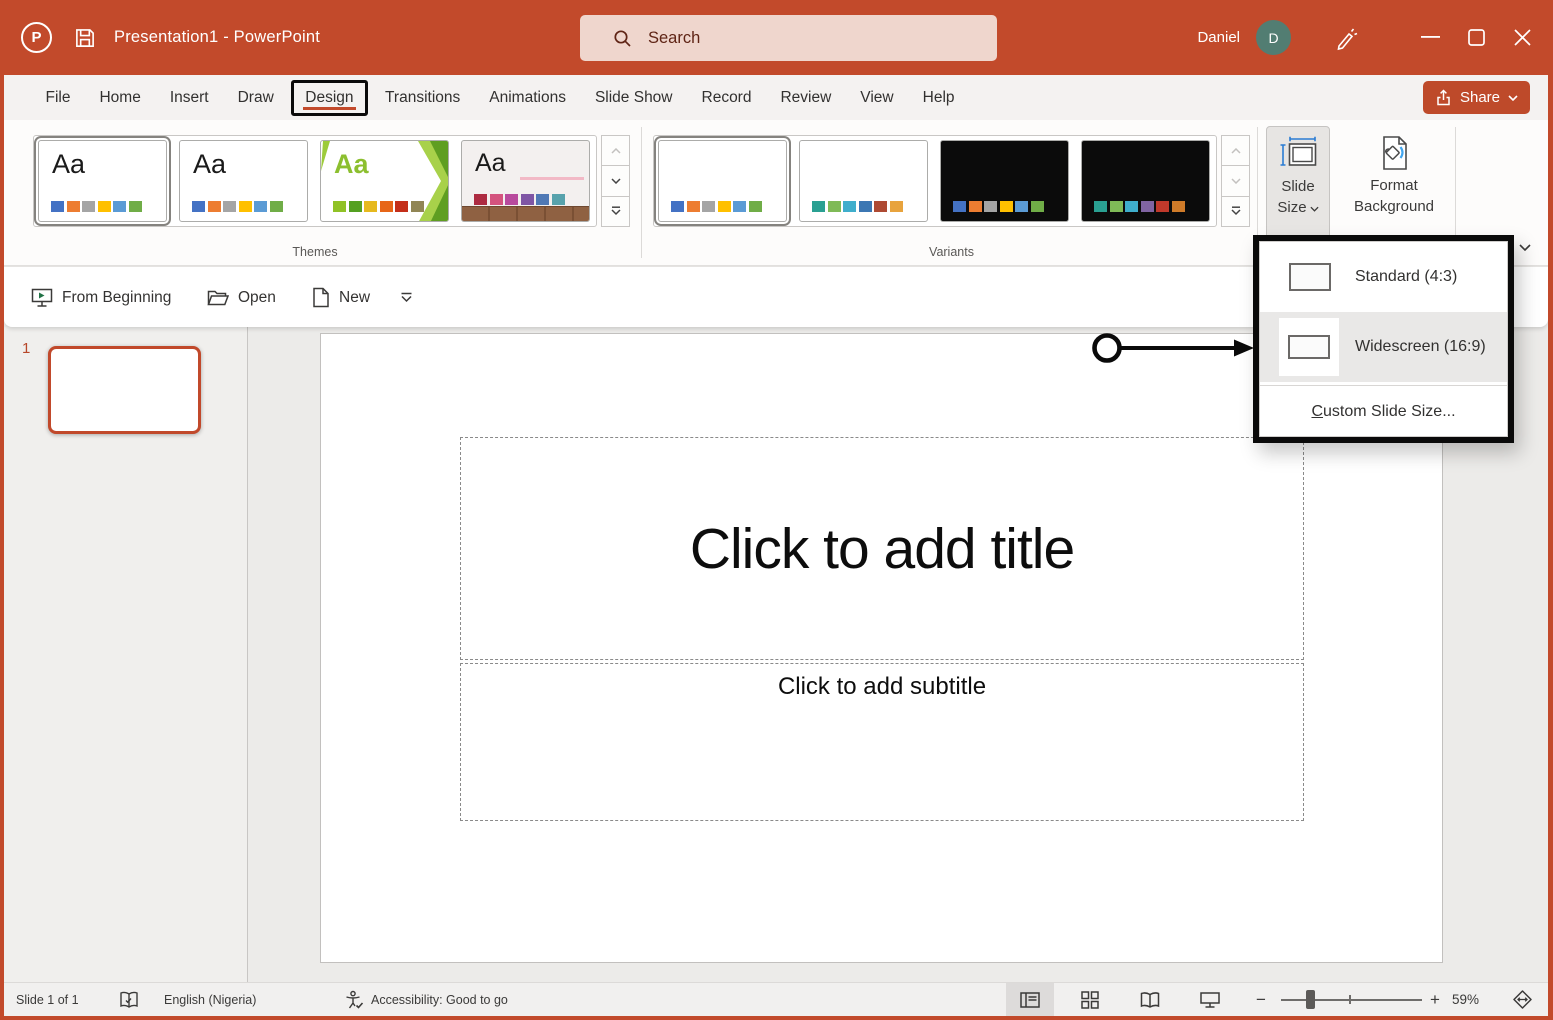  What do you see at coordinates (1261, 999) in the screenshot?
I see `zoom-out-button: −` at bounding box center [1261, 999].